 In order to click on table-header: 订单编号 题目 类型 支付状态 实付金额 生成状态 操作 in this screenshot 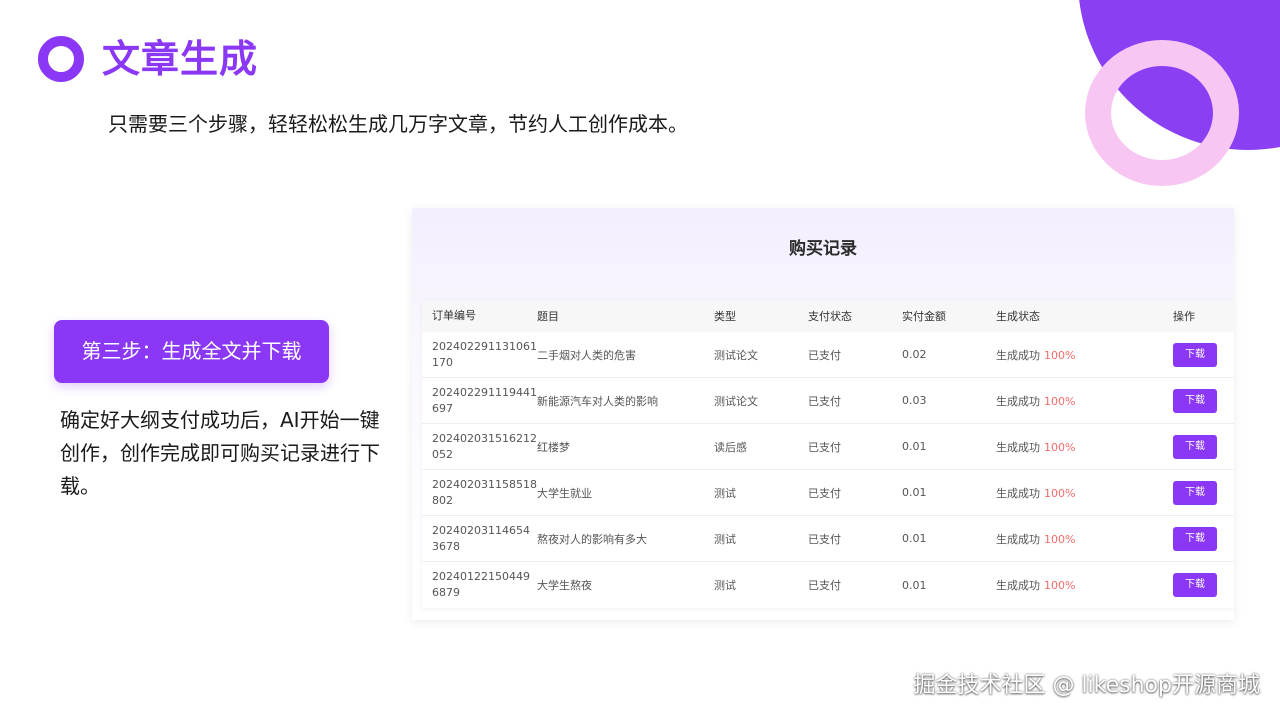, I will do `click(828, 316)`.